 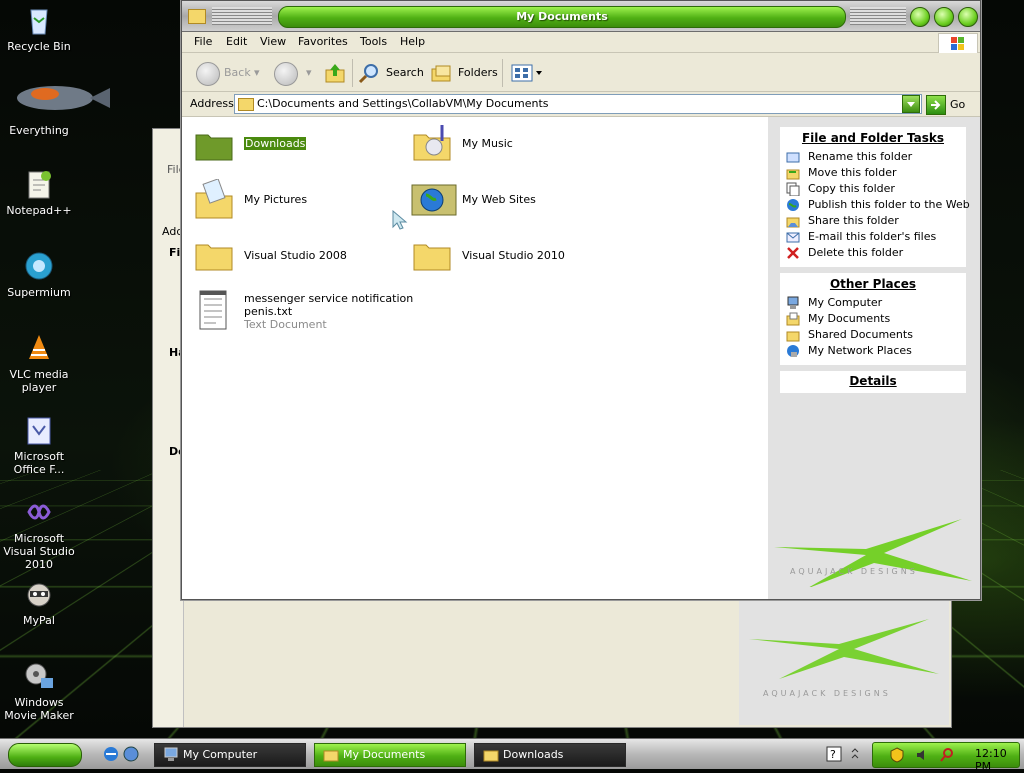 What do you see at coordinates (39, 512) in the screenshot?
I see `visual-studio-infinity-icon` at bounding box center [39, 512].